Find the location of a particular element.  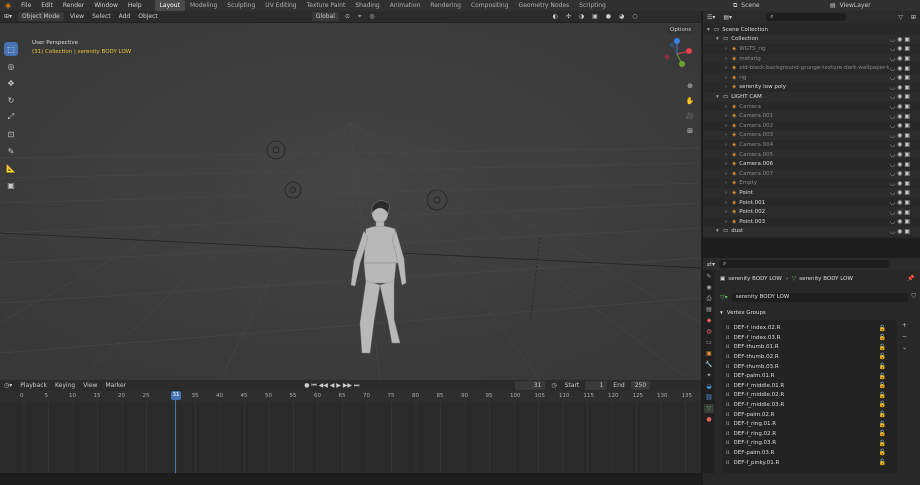

material-tab-icon: ● is located at coordinates (709, 419).